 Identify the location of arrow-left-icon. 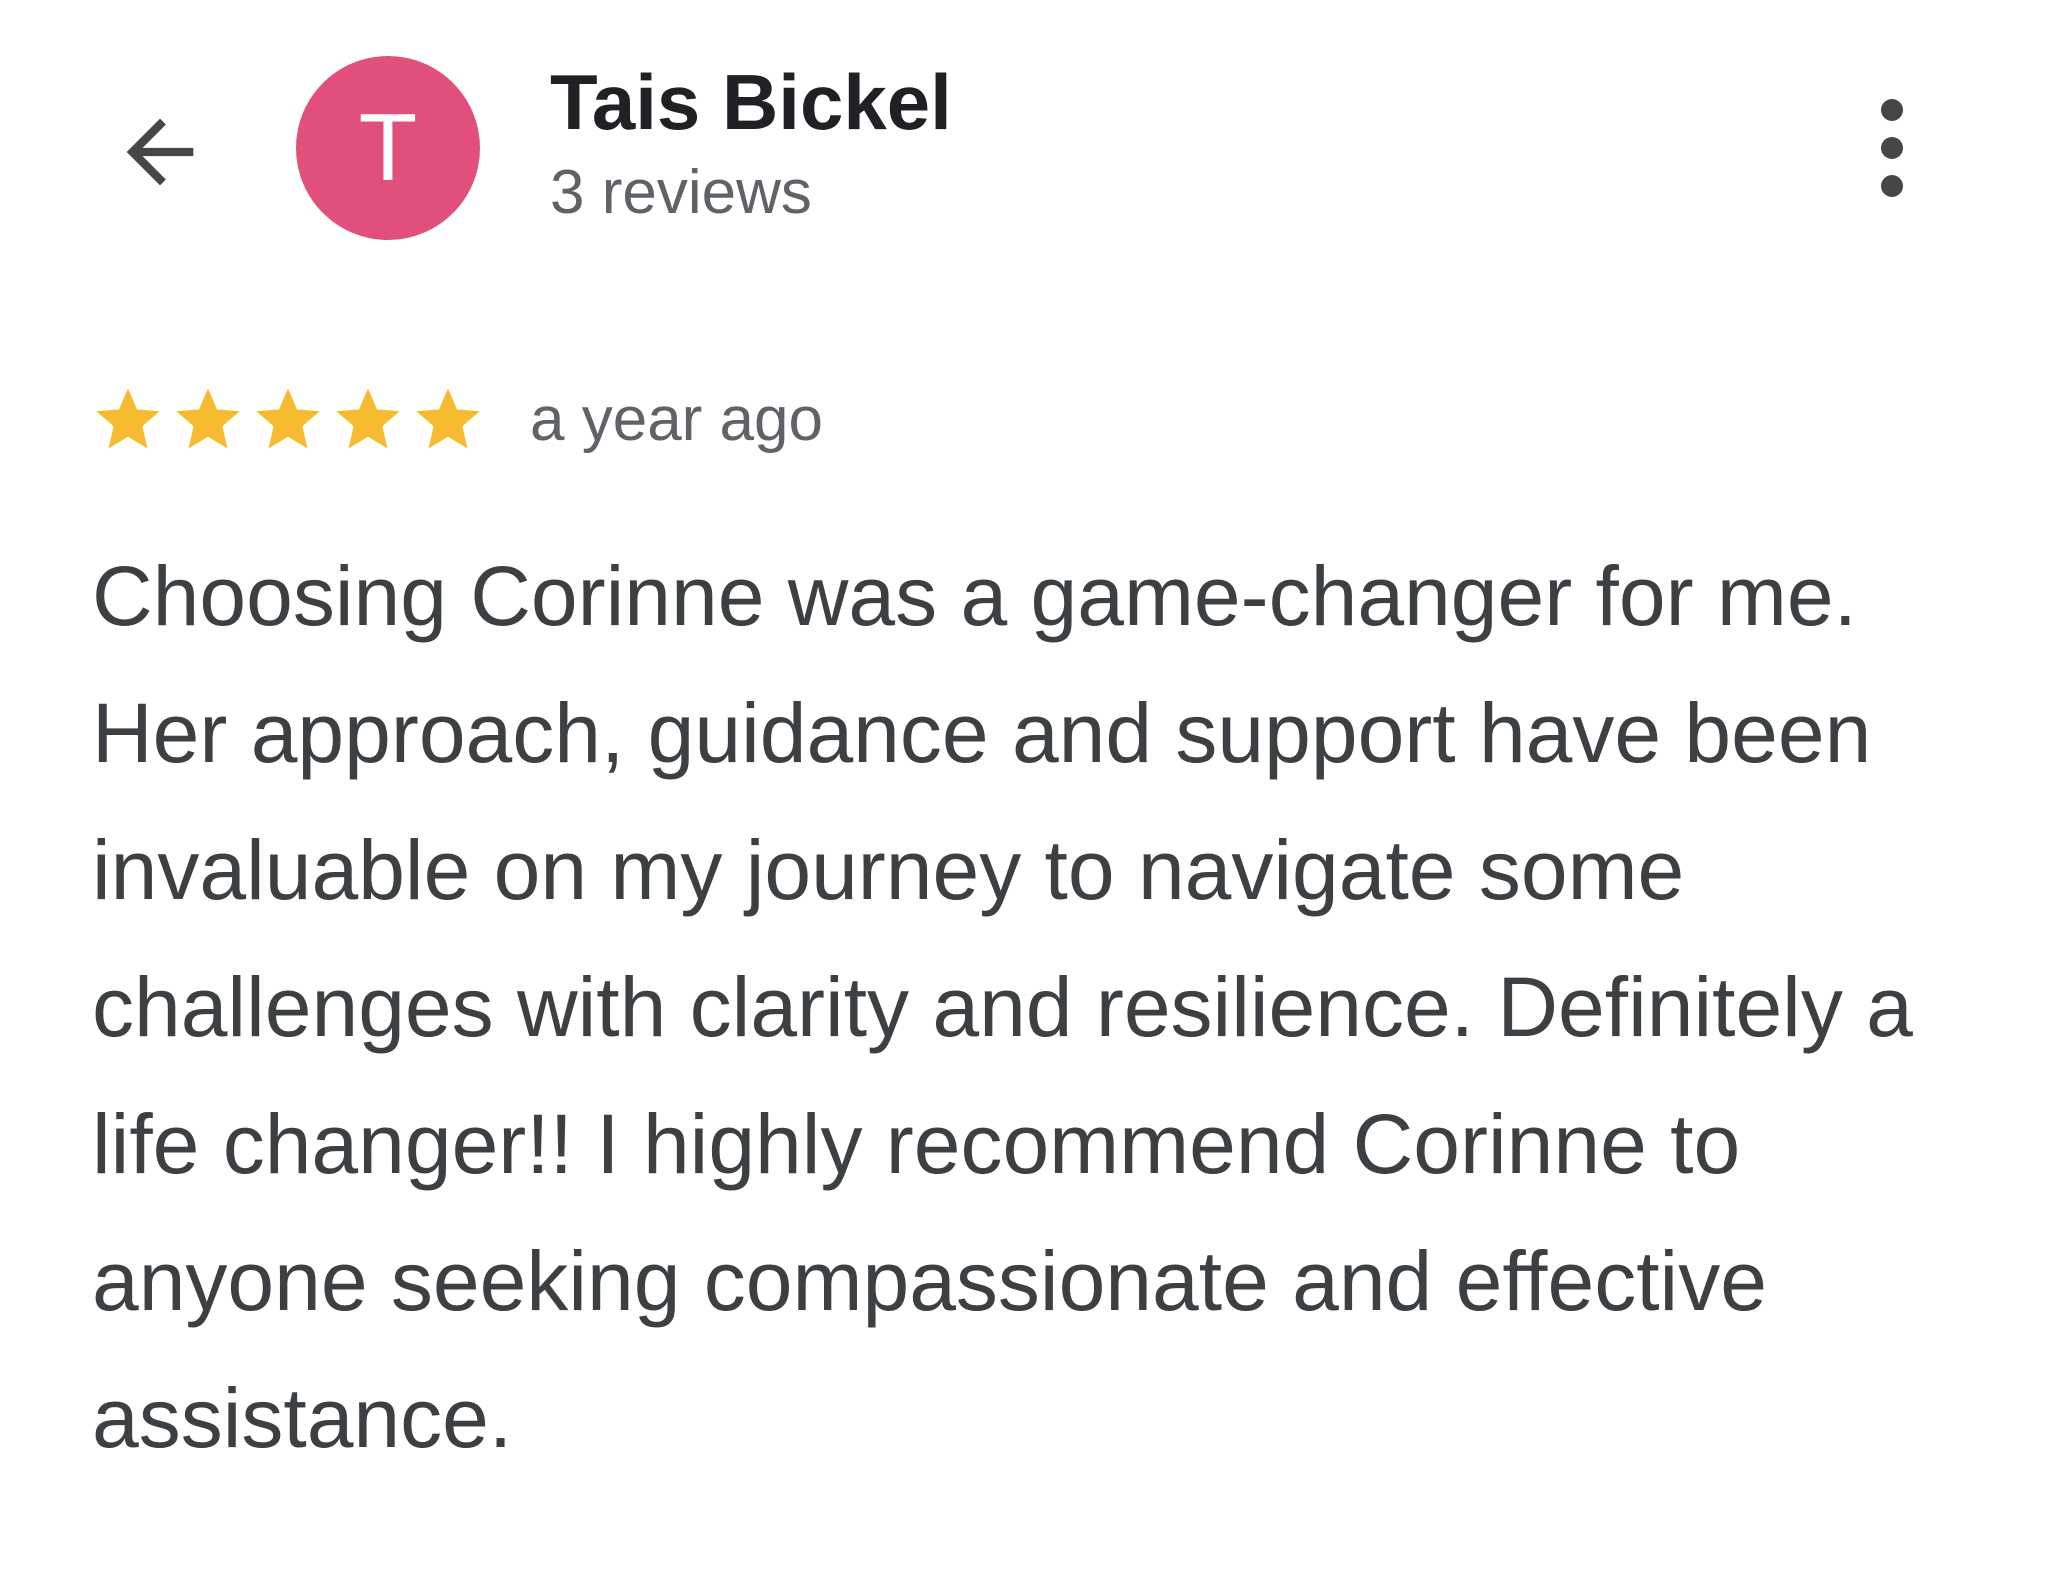
(160, 152).